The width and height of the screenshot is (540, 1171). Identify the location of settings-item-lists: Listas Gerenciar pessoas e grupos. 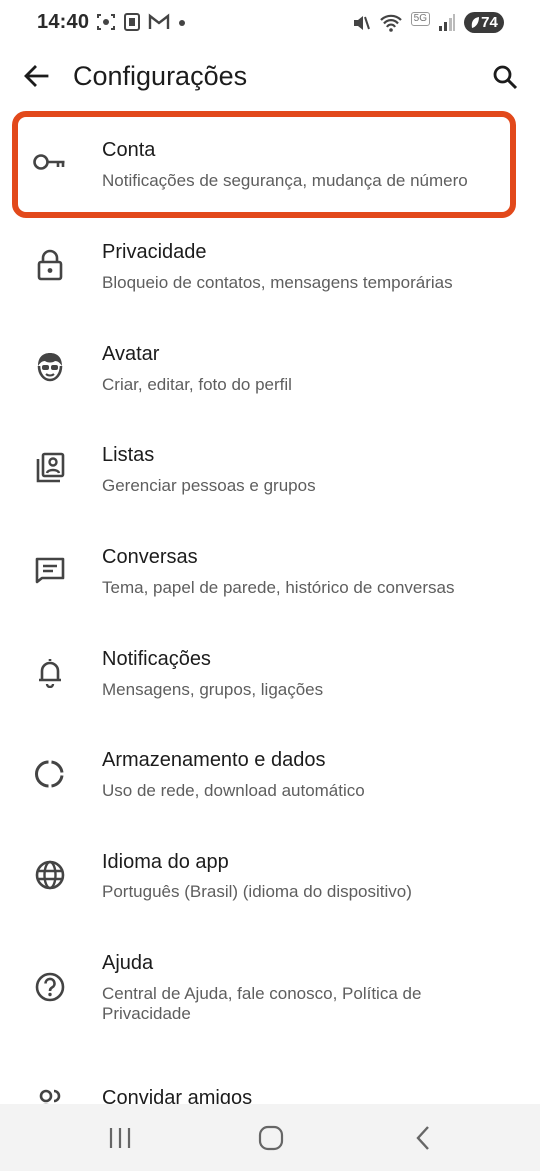
(270, 467).